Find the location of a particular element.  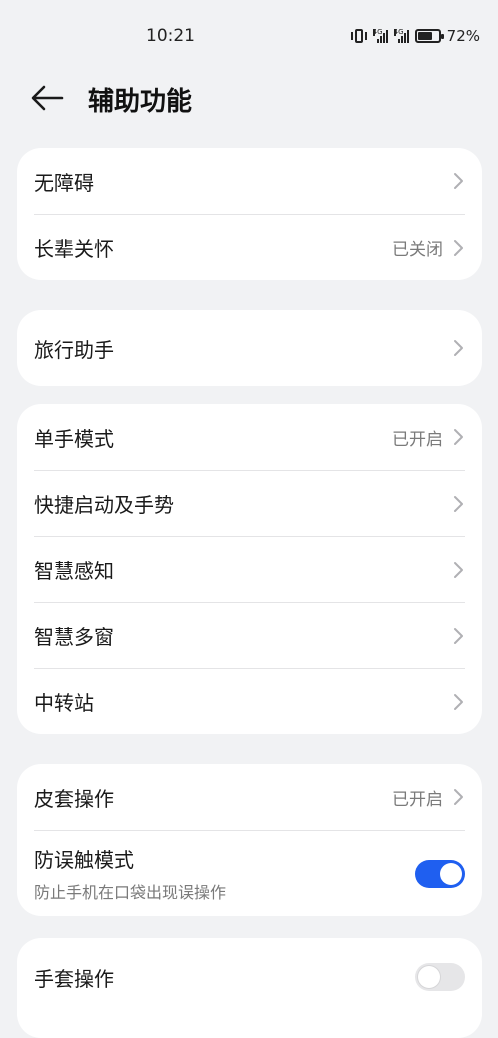

list-item-travel-assistant: 旅行助手 is located at coordinates (249, 348).